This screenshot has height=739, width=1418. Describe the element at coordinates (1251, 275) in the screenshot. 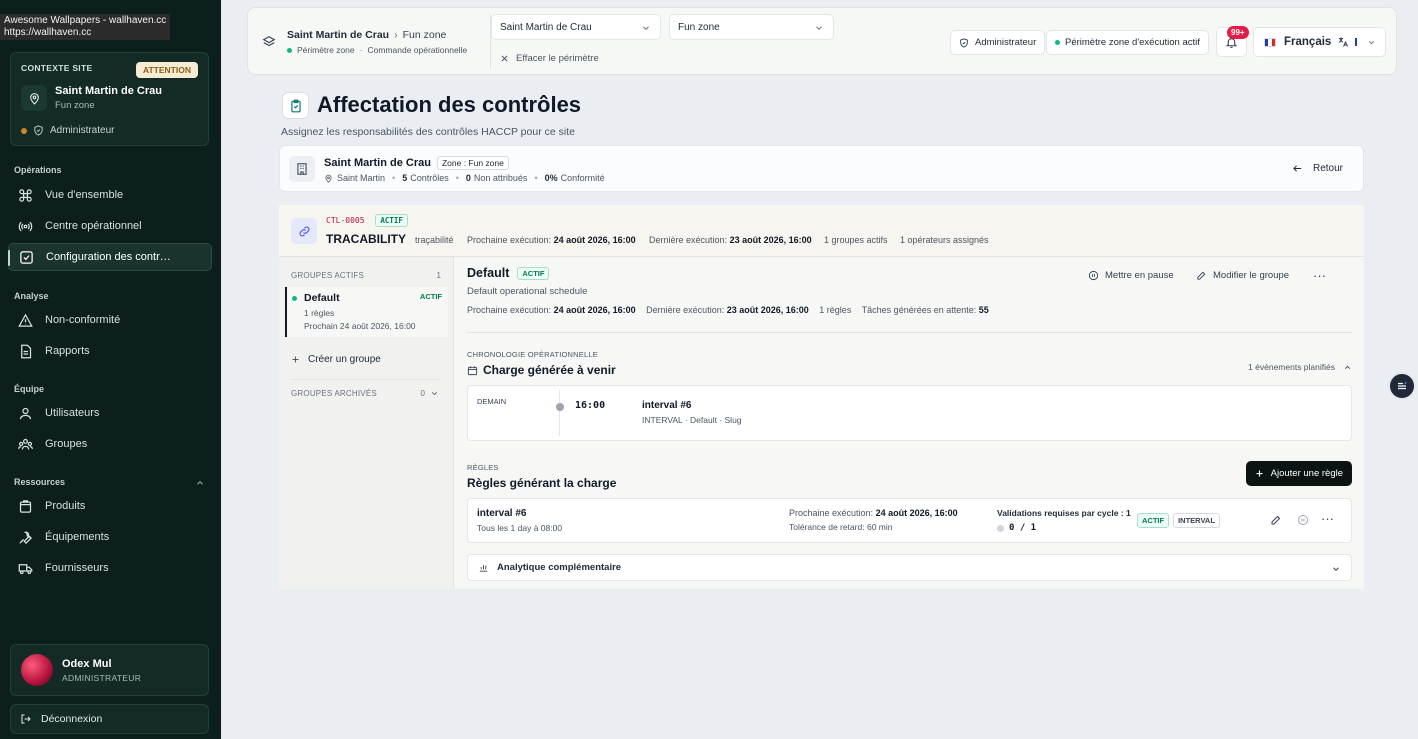

I see `edit-group-label: Modifier le groupe` at that location.